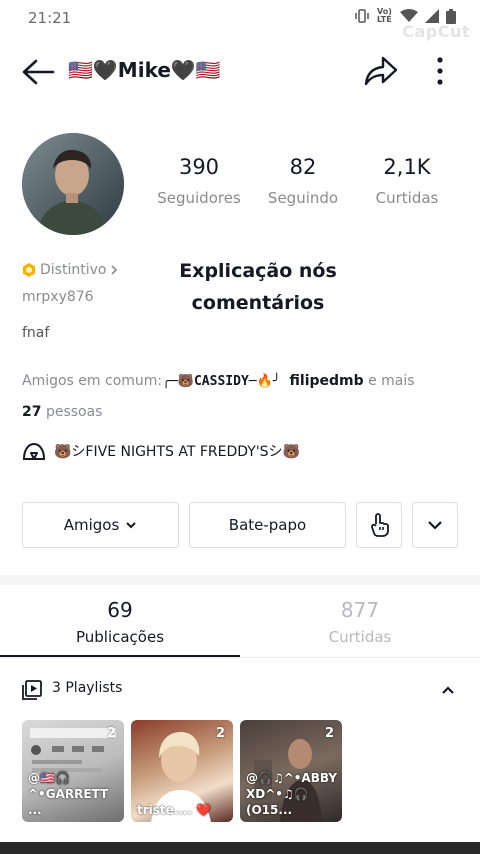 Image resolution: width=480 pixels, height=854 pixels. What do you see at coordinates (73, 270) in the screenshot?
I see `badge-label: Distintivo` at bounding box center [73, 270].